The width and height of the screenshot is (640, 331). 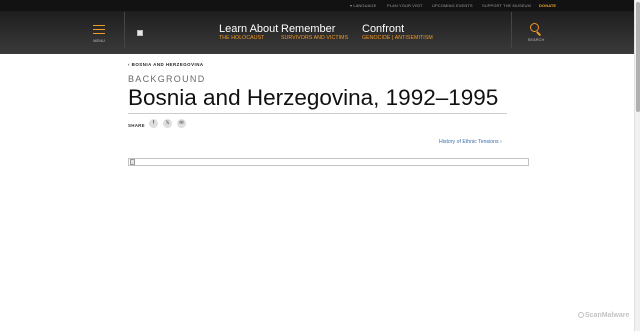 What do you see at coordinates (167, 123) in the screenshot?
I see `x-icon: 𝕏` at bounding box center [167, 123].